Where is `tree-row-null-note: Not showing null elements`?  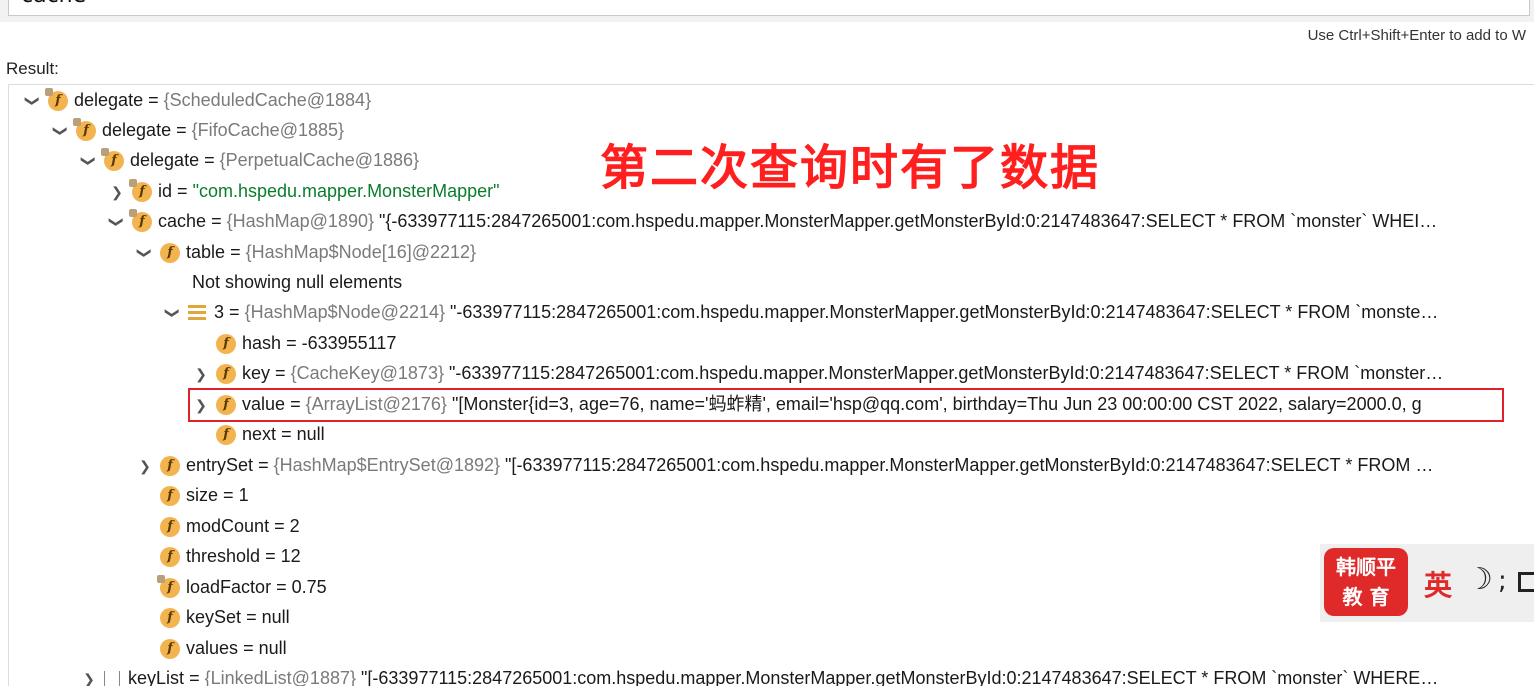
tree-row-null-note: Not showing null elements is located at coordinates (297, 282).